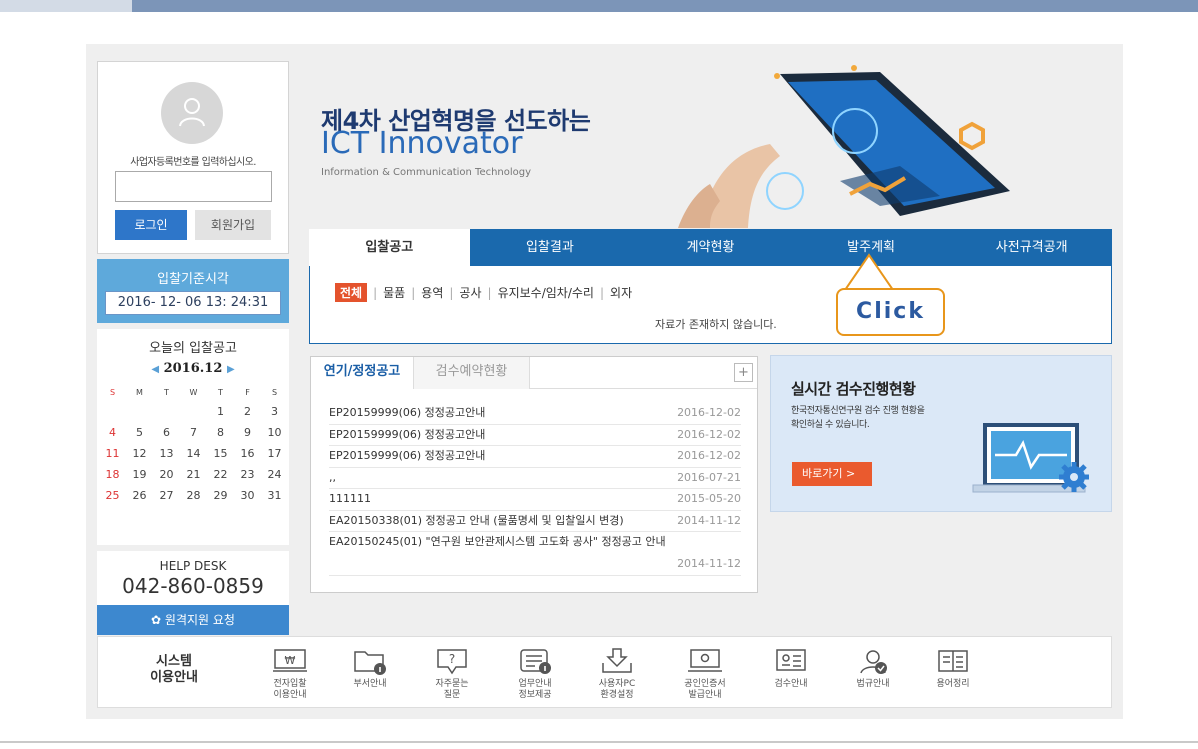 This screenshot has height=749, width=1198. I want to click on calendar-day: 24, so click(274, 474).